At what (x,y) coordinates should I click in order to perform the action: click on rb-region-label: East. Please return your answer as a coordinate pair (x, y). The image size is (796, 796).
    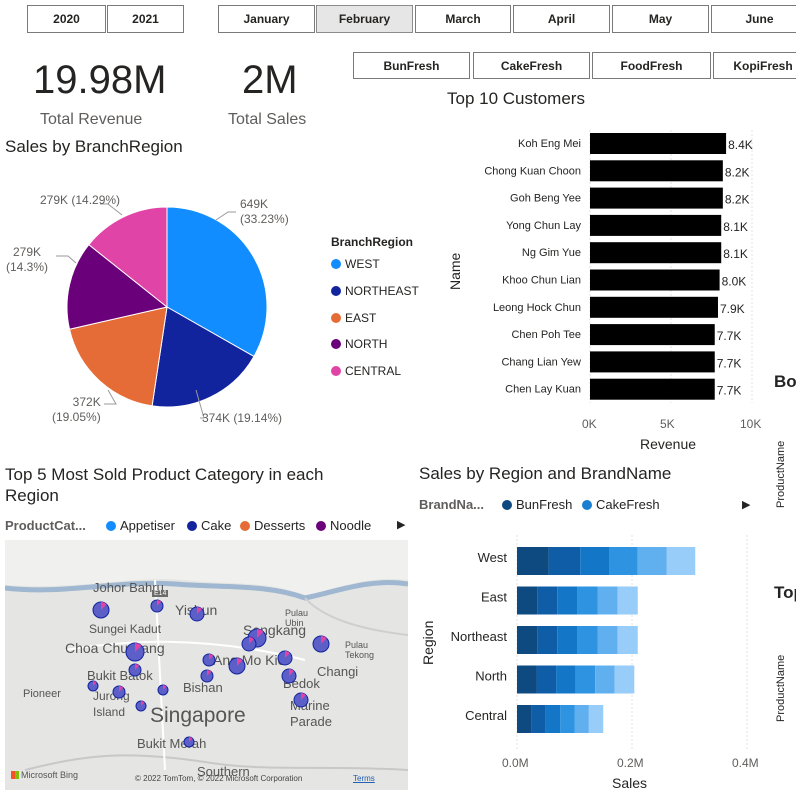
    Looking at the image, I should click on (494, 597).